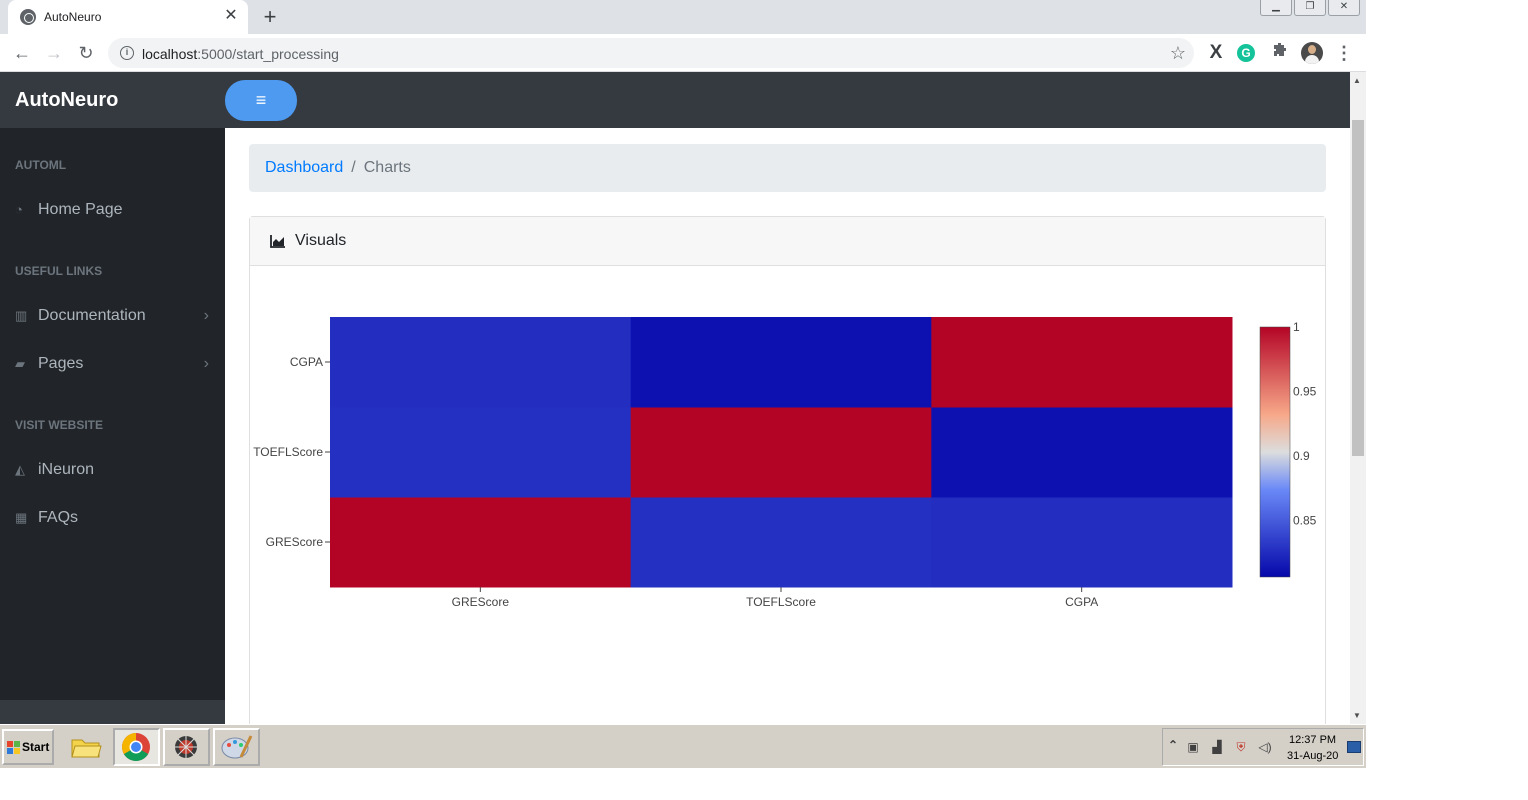  Describe the element at coordinates (261, 100) in the screenshot. I see `sidebar-toggle-button: ≡` at that location.